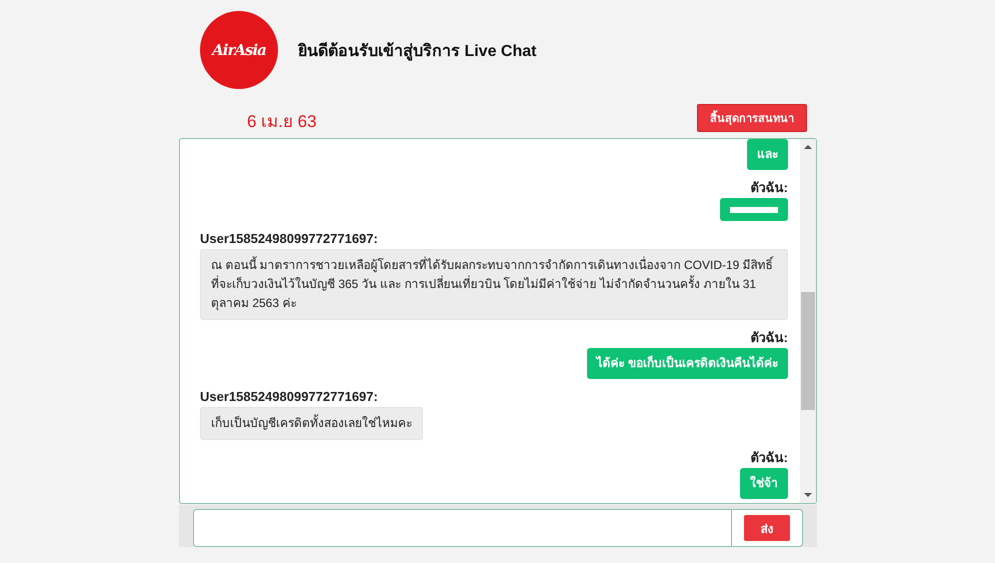 The height and width of the screenshot is (563, 995). What do you see at coordinates (311, 423) in the screenshot?
I see `message-bubble: เก็บเป็นบัญชีเครดิตทั้งสองเลยใช่ไหมคะ` at bounding box center [311, 423].